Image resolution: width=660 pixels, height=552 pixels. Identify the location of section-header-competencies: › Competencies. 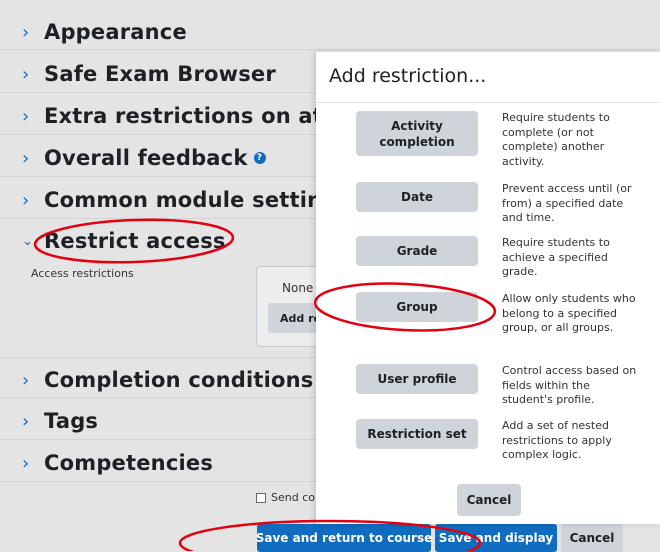
(117, 463).